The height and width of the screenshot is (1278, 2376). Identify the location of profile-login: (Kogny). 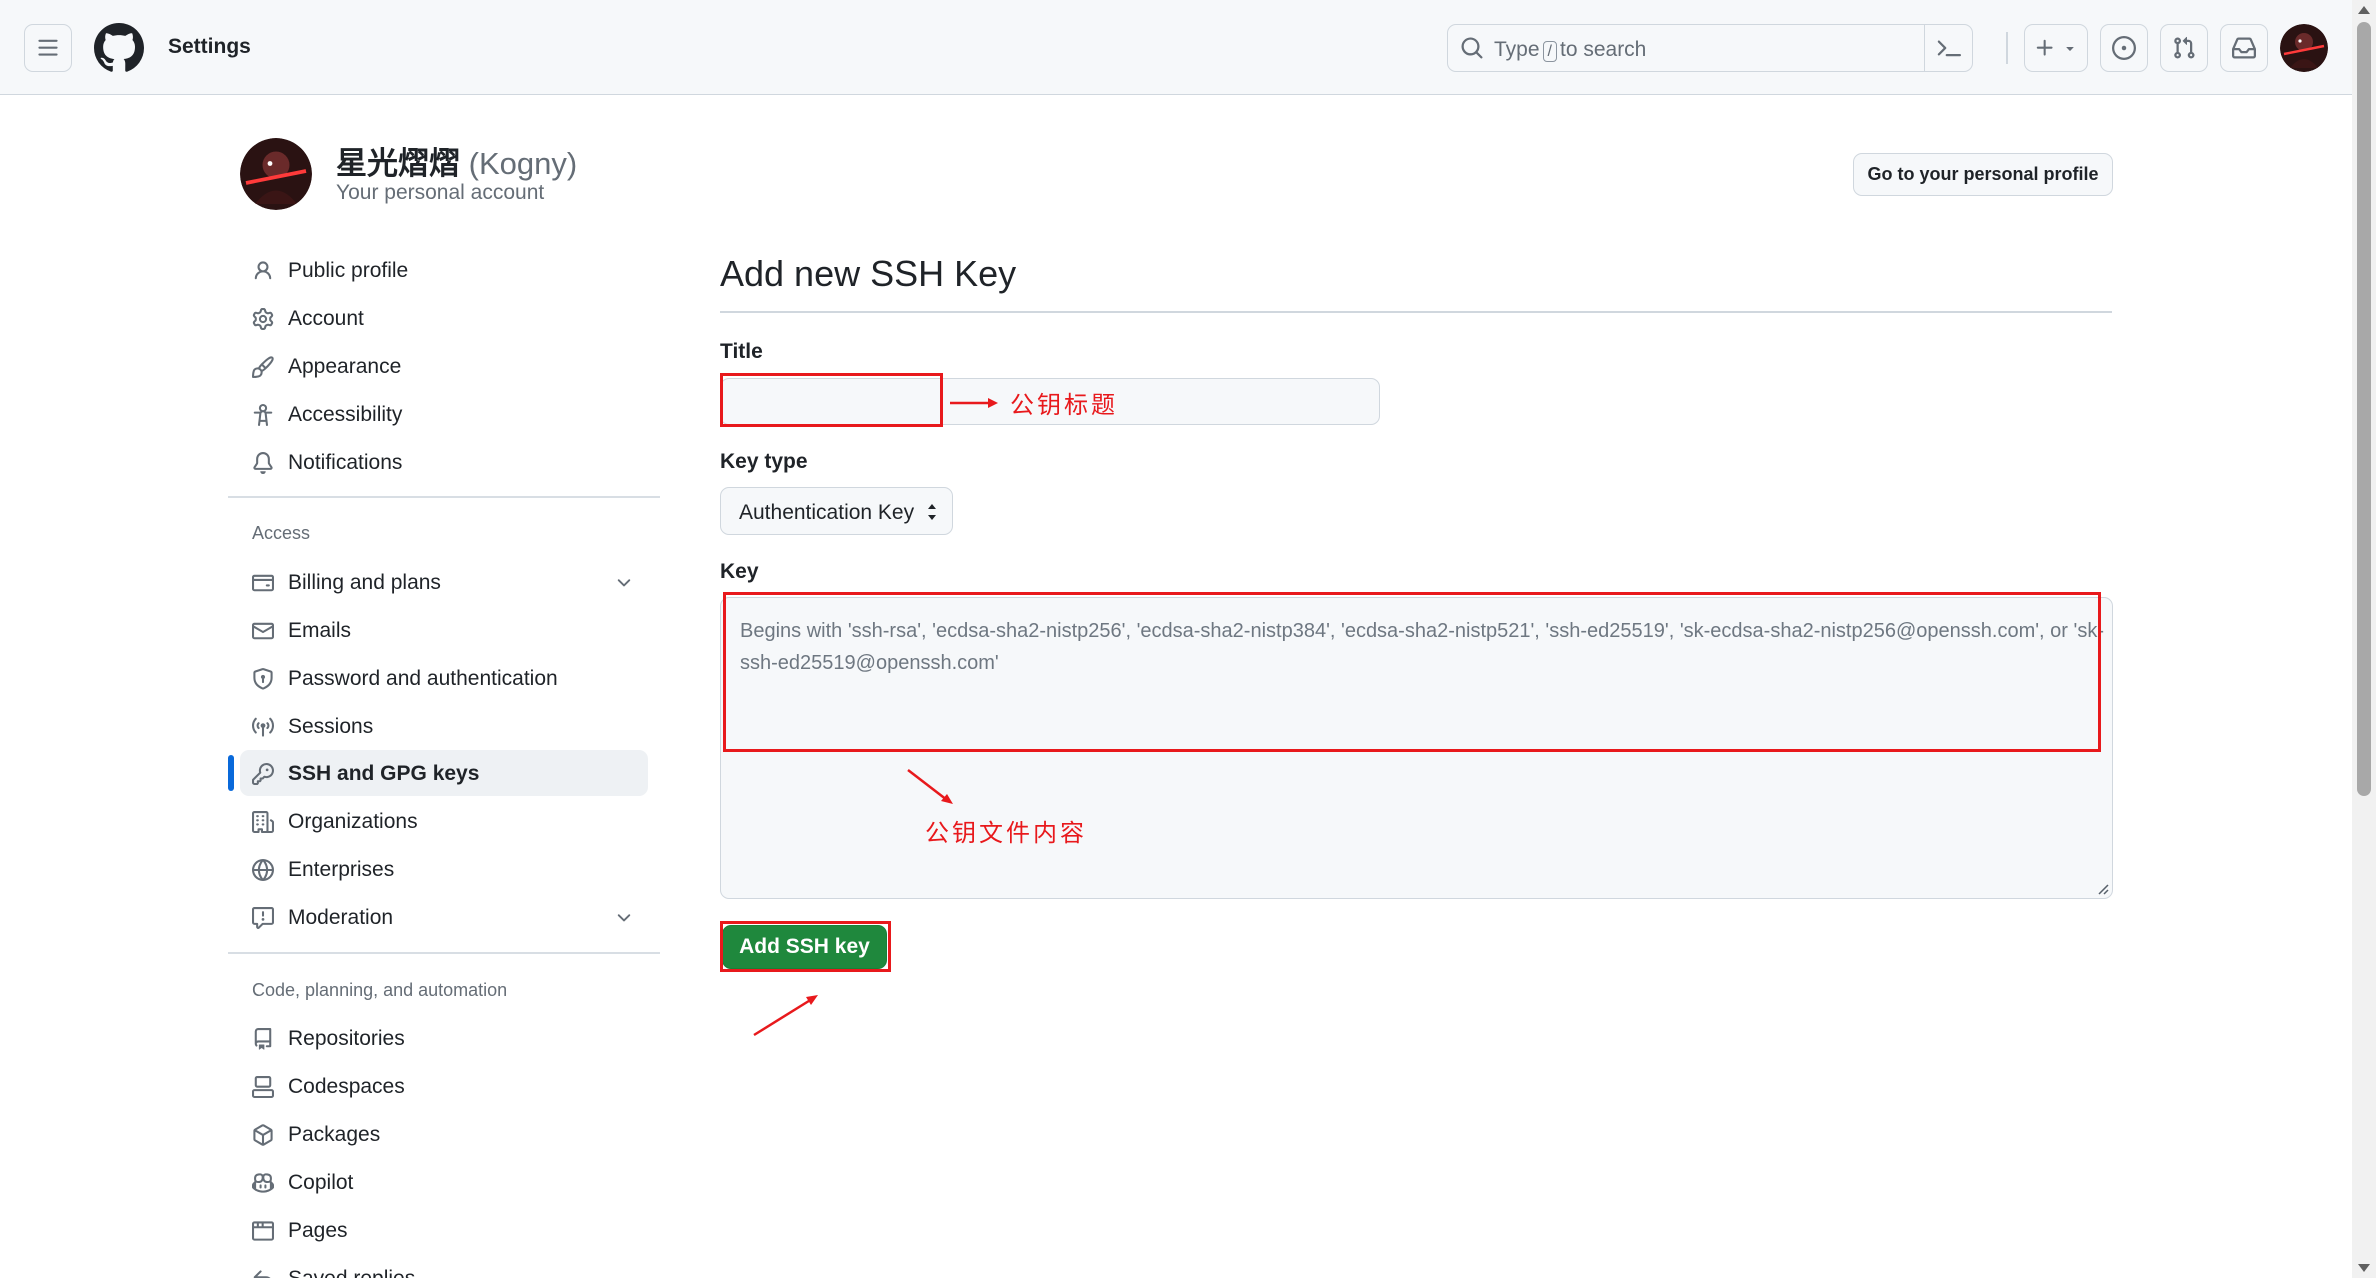
(523, 163).